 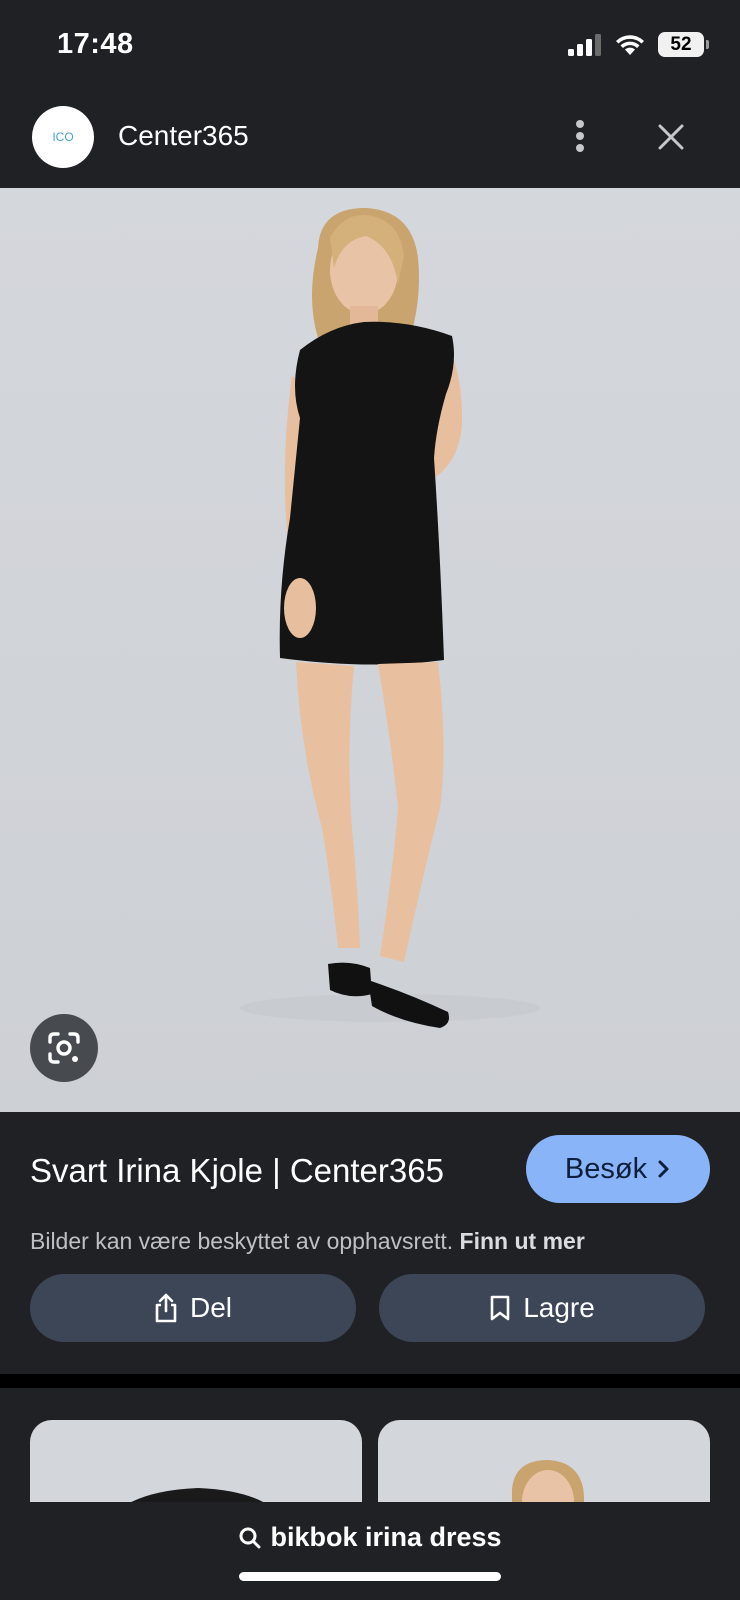 I want to click on site-logo-text: ICO, so click(x=63, y=137).